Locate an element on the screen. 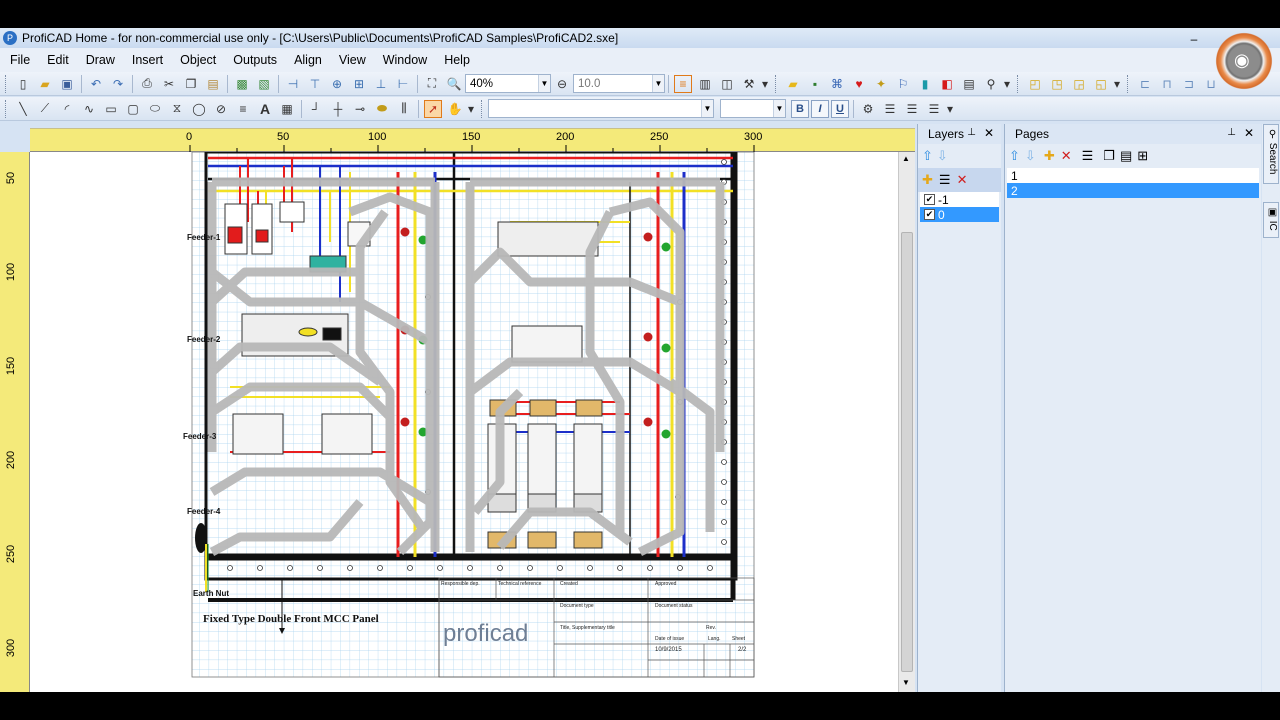  align-text-center-icon: ☰ is located at coordinates (912, 109).